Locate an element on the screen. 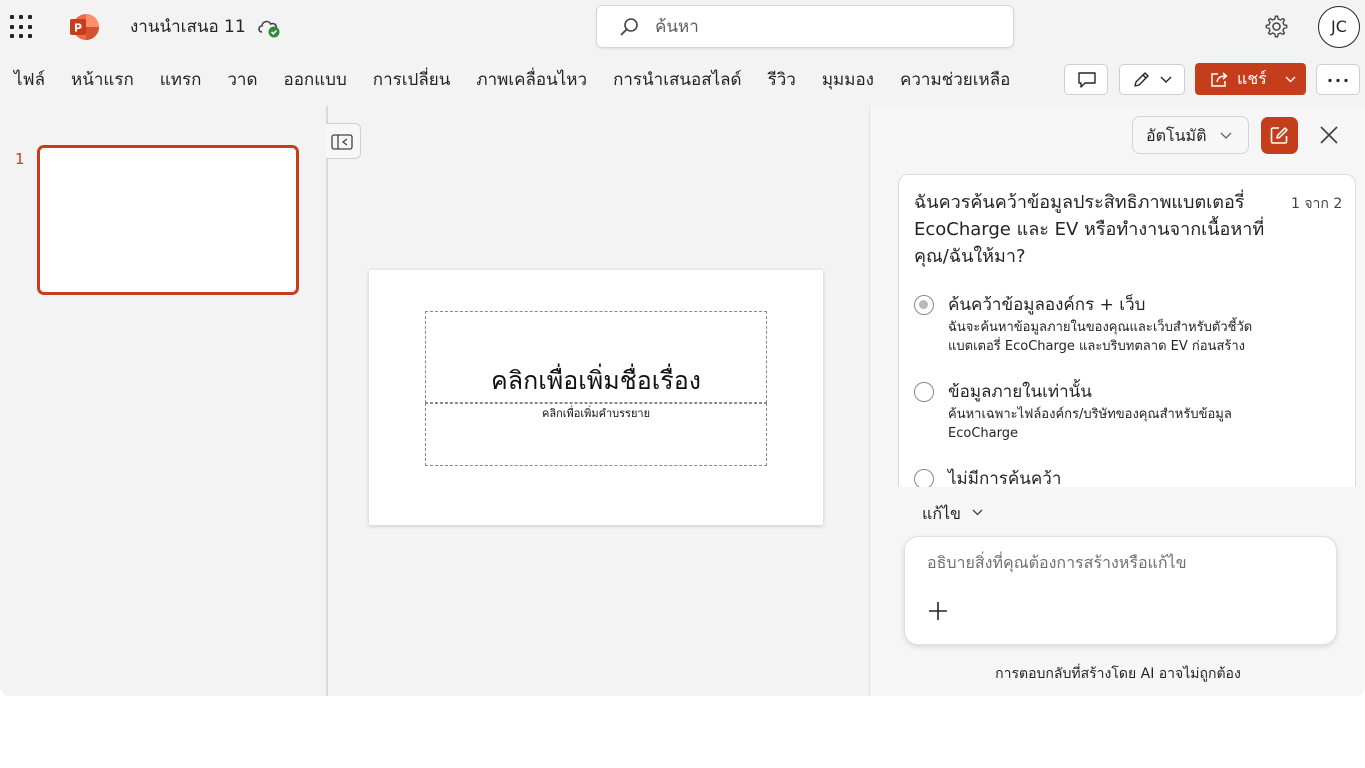  option-title: ไม่มีการค้นคว้า is located at coordinates (1005, 478).